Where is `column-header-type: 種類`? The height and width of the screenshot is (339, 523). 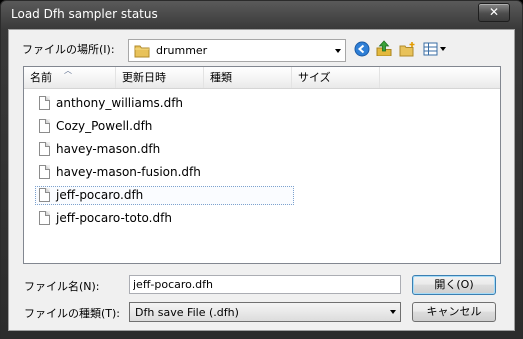 column-header-type: 種類 is located at coordinates (248, 77).